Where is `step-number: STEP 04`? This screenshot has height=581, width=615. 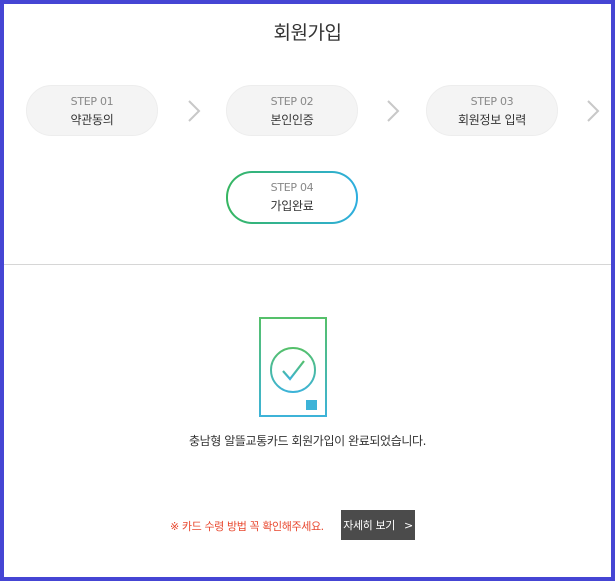
step-number: STEP 04 is located at coordinates (292, 187).